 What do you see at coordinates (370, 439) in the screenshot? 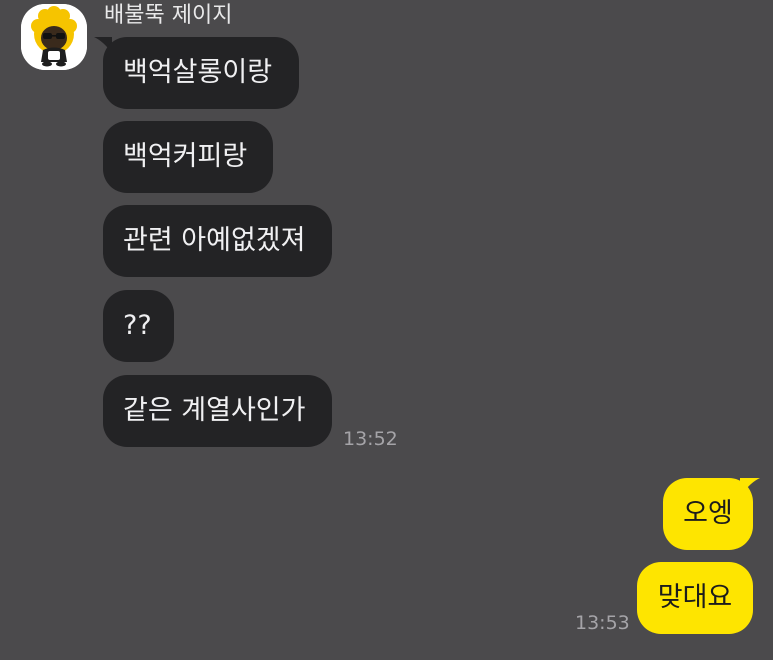
I see `message-timestamp: 13:52` at bounding box center [370, 439].